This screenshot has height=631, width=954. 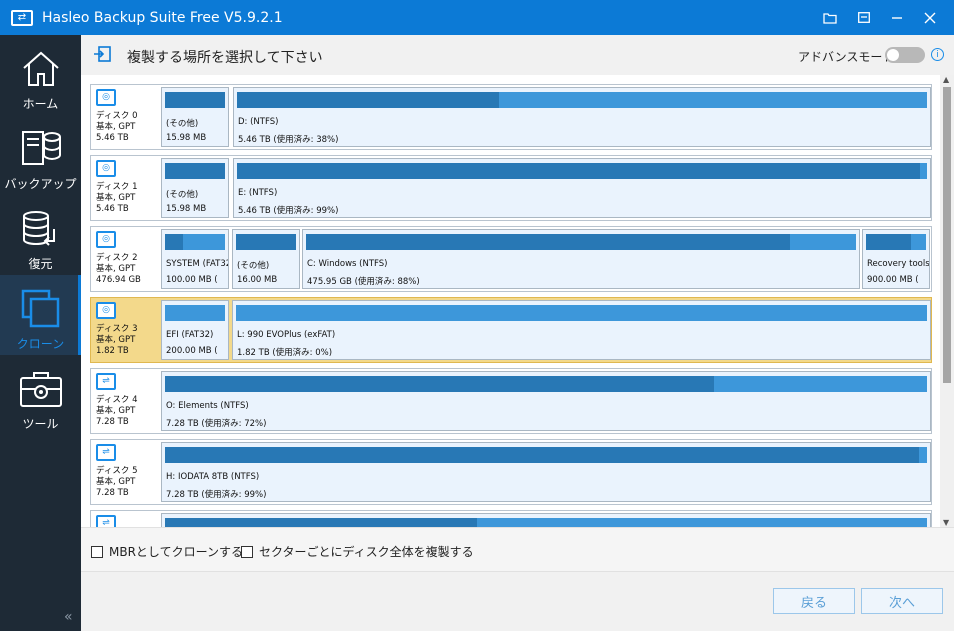 I want to click on disk-name: ディスク 0, so click(x=117, y=116).